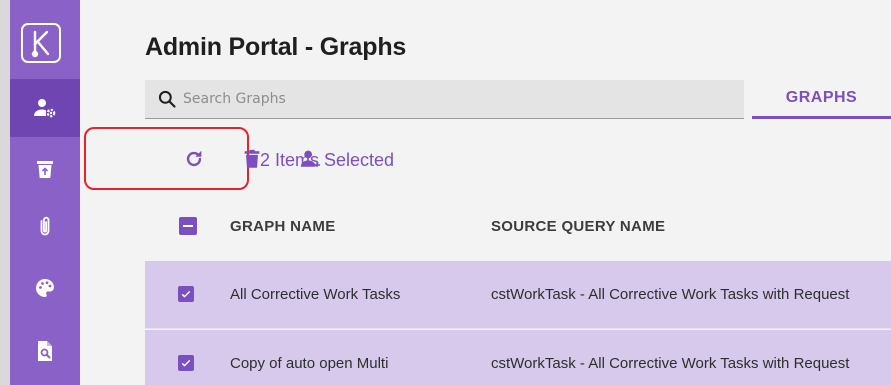  Describe the element at coordinates (166, 158) in the screenshot. I see `bulk-actions-highlight` at that location.